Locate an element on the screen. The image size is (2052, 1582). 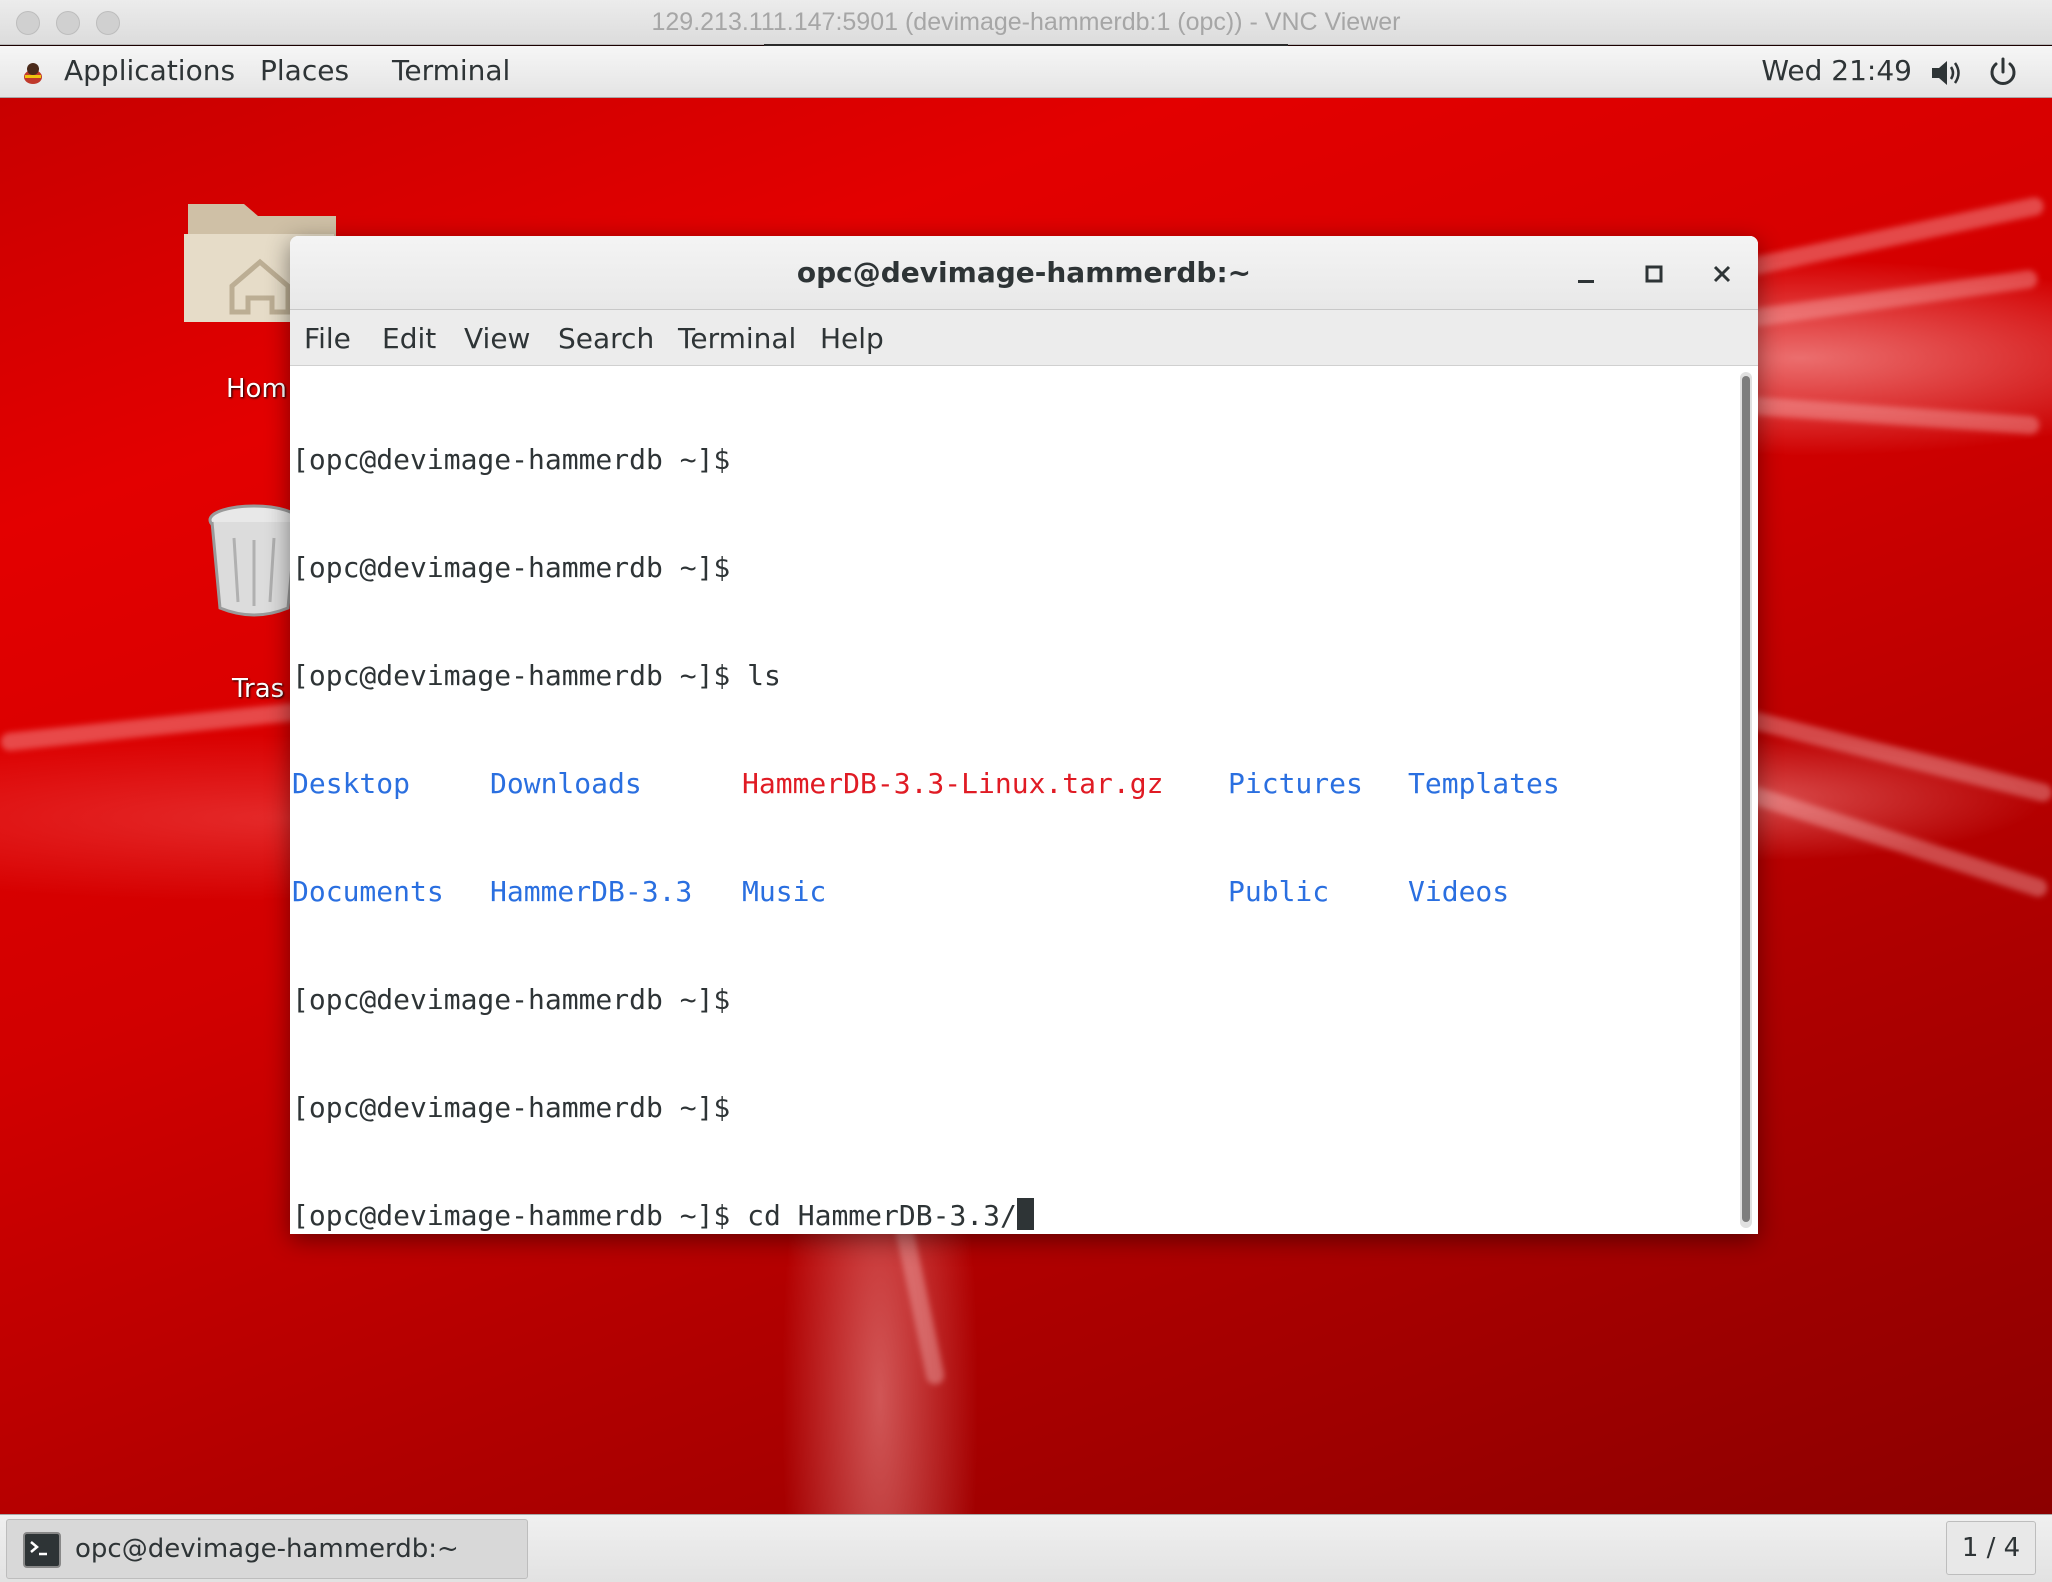
home-icon-label: Hom is located at coordinates (256, 389).